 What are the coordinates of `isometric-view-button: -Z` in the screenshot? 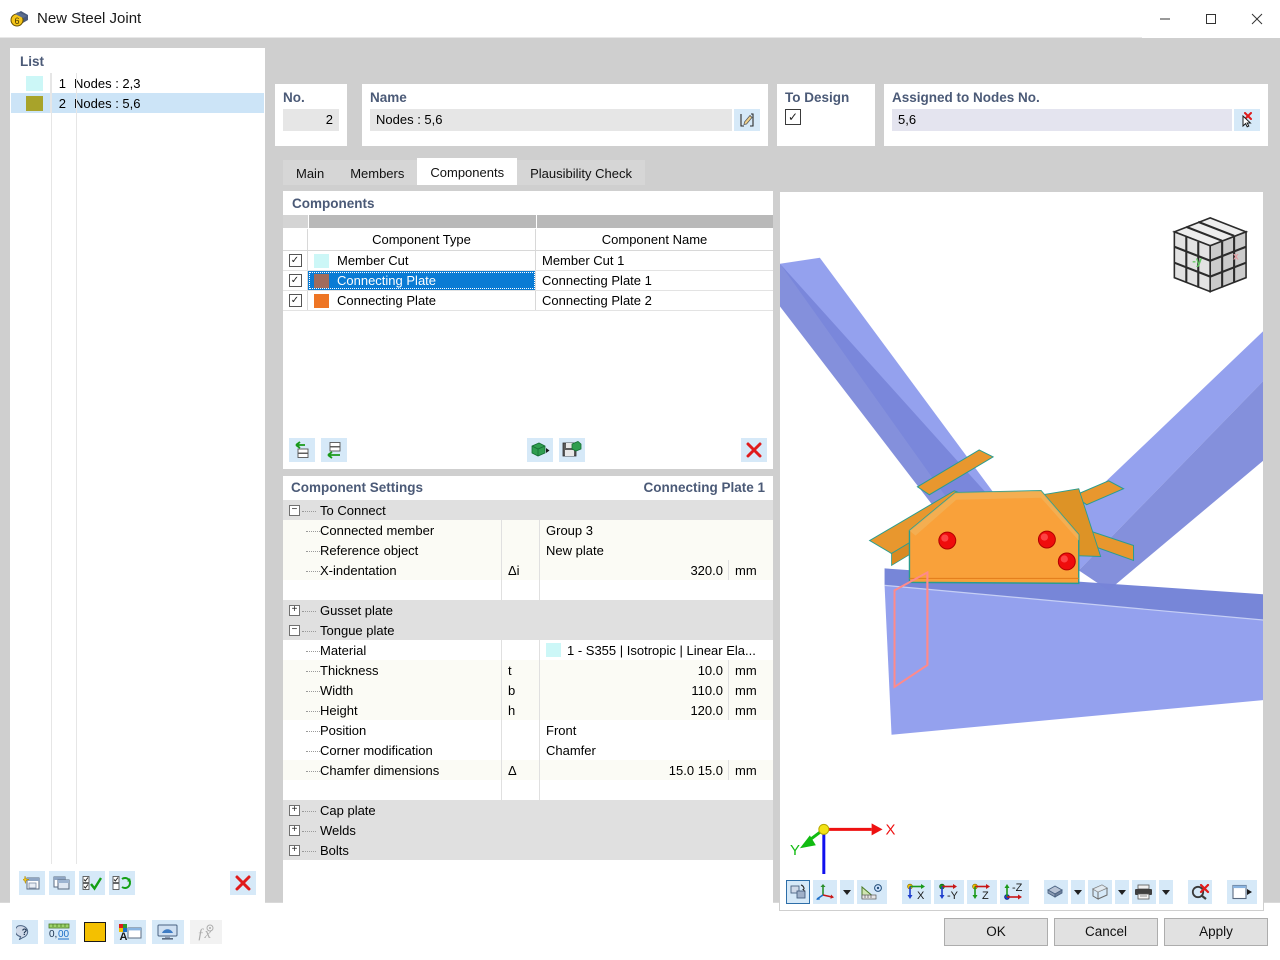 It's located at (1014, 892).